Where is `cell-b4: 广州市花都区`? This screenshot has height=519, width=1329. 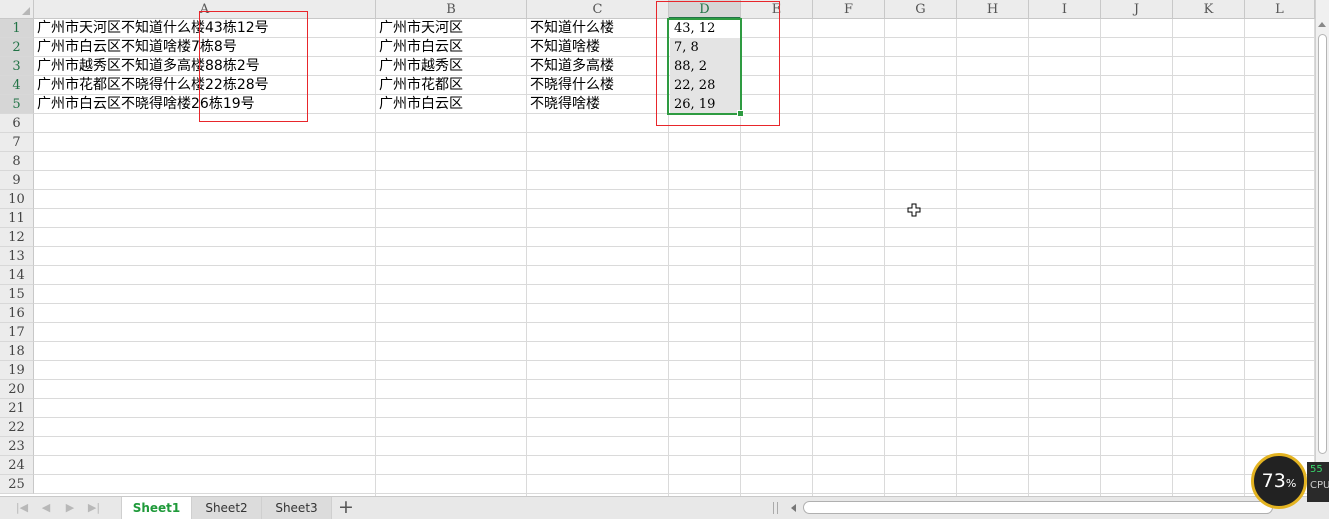
cell-b4: 广州市花都区 is located at coordinates (420, 85).